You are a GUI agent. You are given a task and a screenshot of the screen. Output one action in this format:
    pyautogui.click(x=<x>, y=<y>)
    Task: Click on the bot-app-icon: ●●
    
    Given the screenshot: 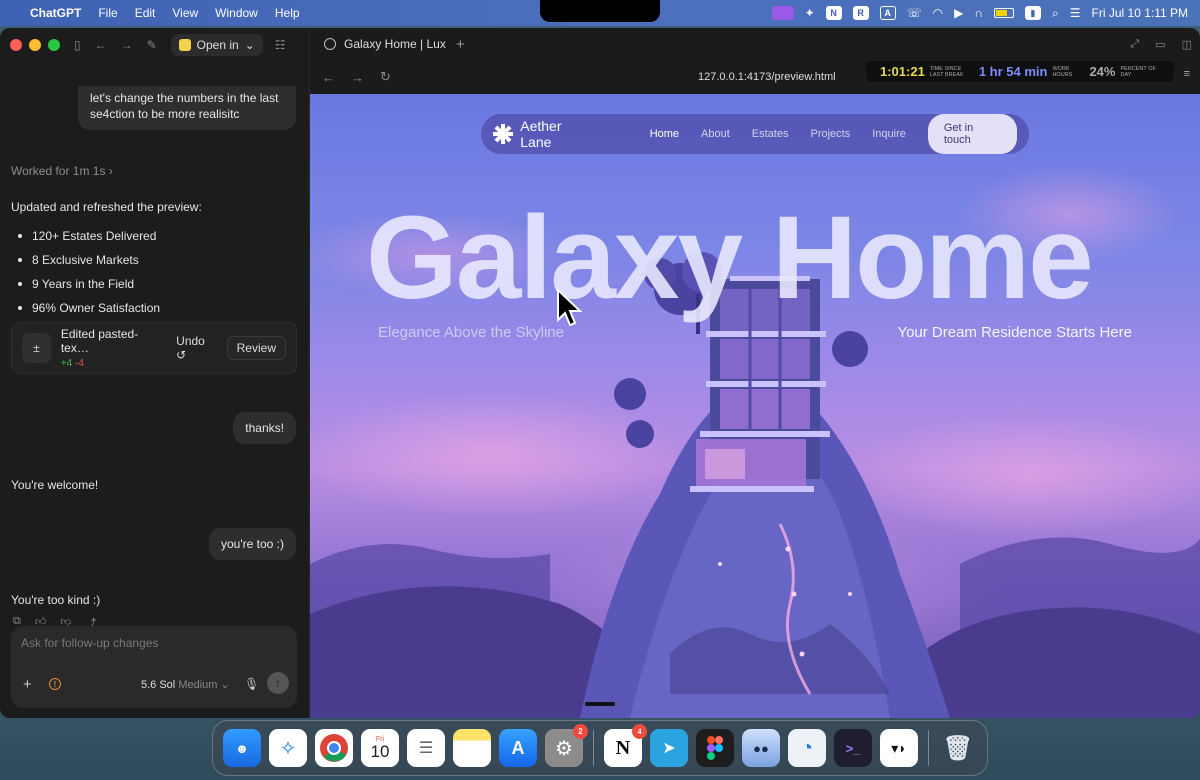 What is the action you would take?
    pyautogui.click(x=761, y=748)
    